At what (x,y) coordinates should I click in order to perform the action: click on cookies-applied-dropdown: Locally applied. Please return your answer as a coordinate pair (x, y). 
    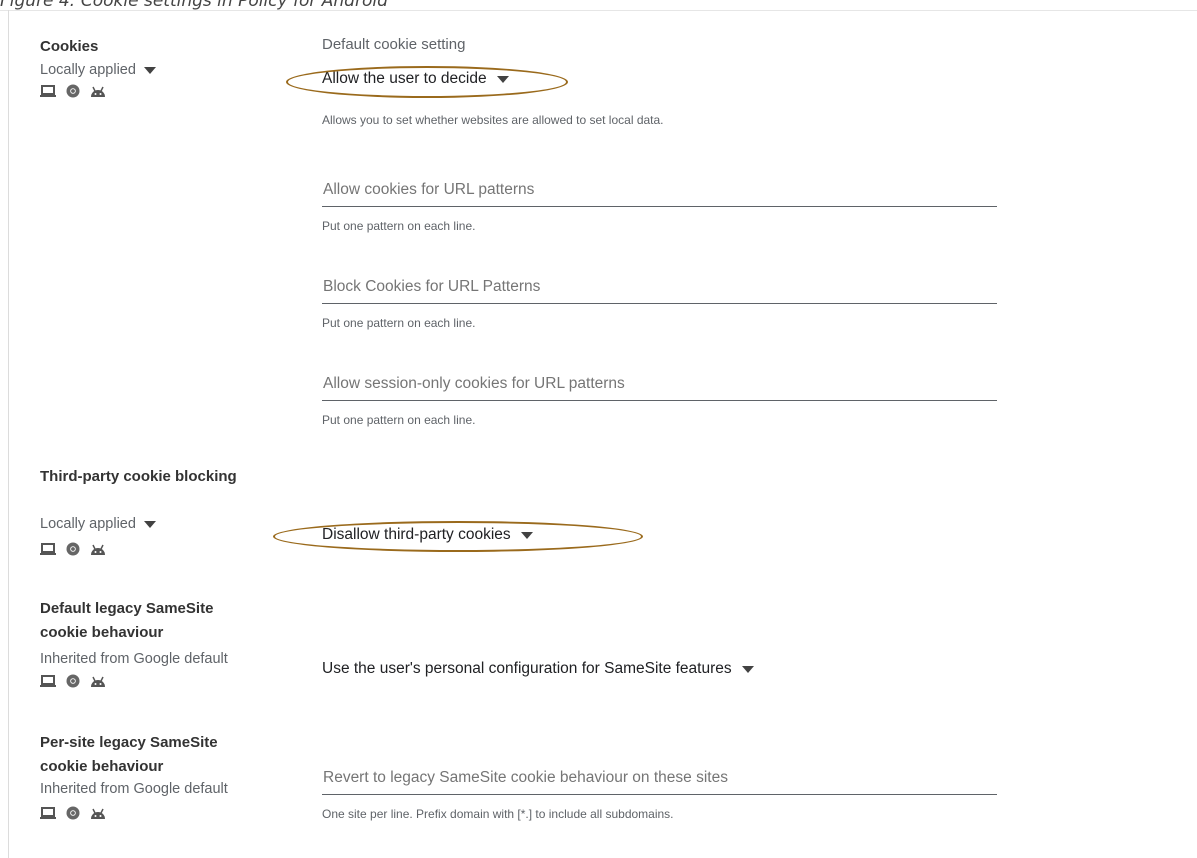
    Looking at the image, I should click on (98, 70).